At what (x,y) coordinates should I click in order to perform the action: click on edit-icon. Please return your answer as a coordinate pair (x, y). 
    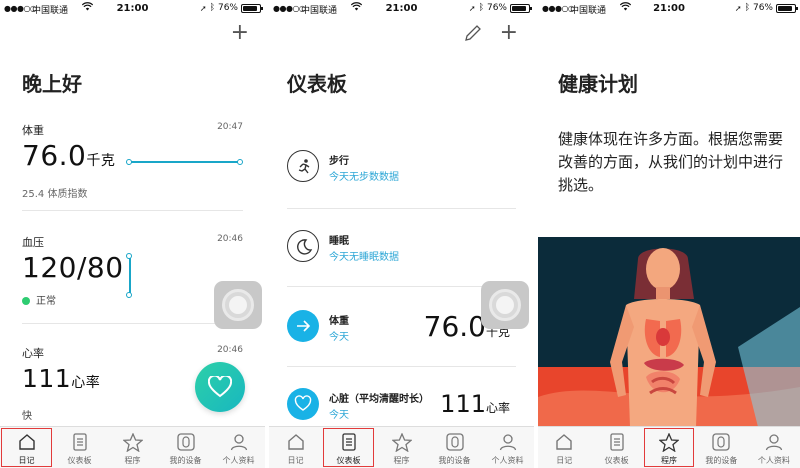
    Looking at the image, I should click on (473, 35).